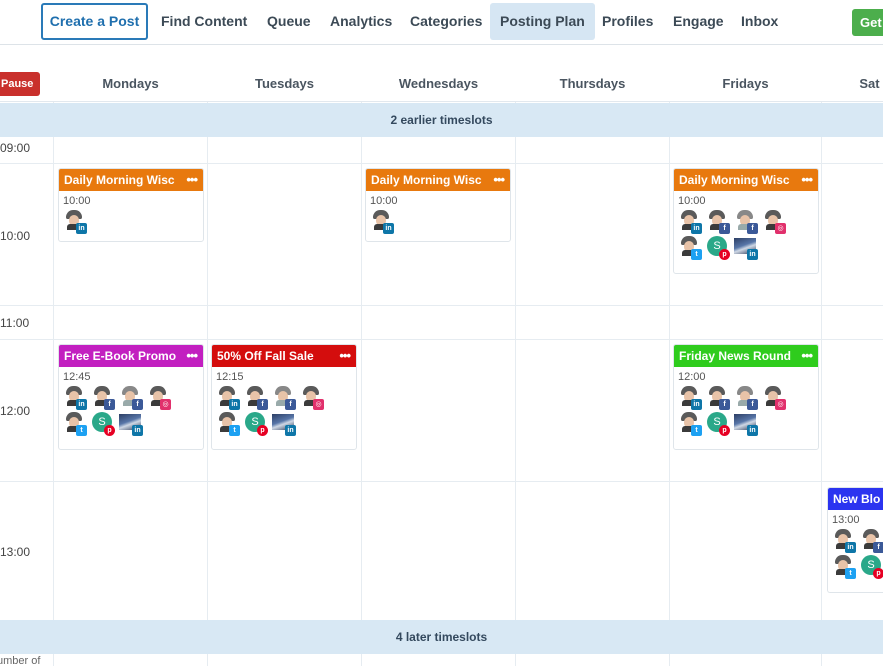 The width and height of the screenshot is (883, 666). What do you see at coordinates (284, 356) in the screenshot?
I see `card-header: 50% Off Fall Sale •••` at bounding box center [284, 356].